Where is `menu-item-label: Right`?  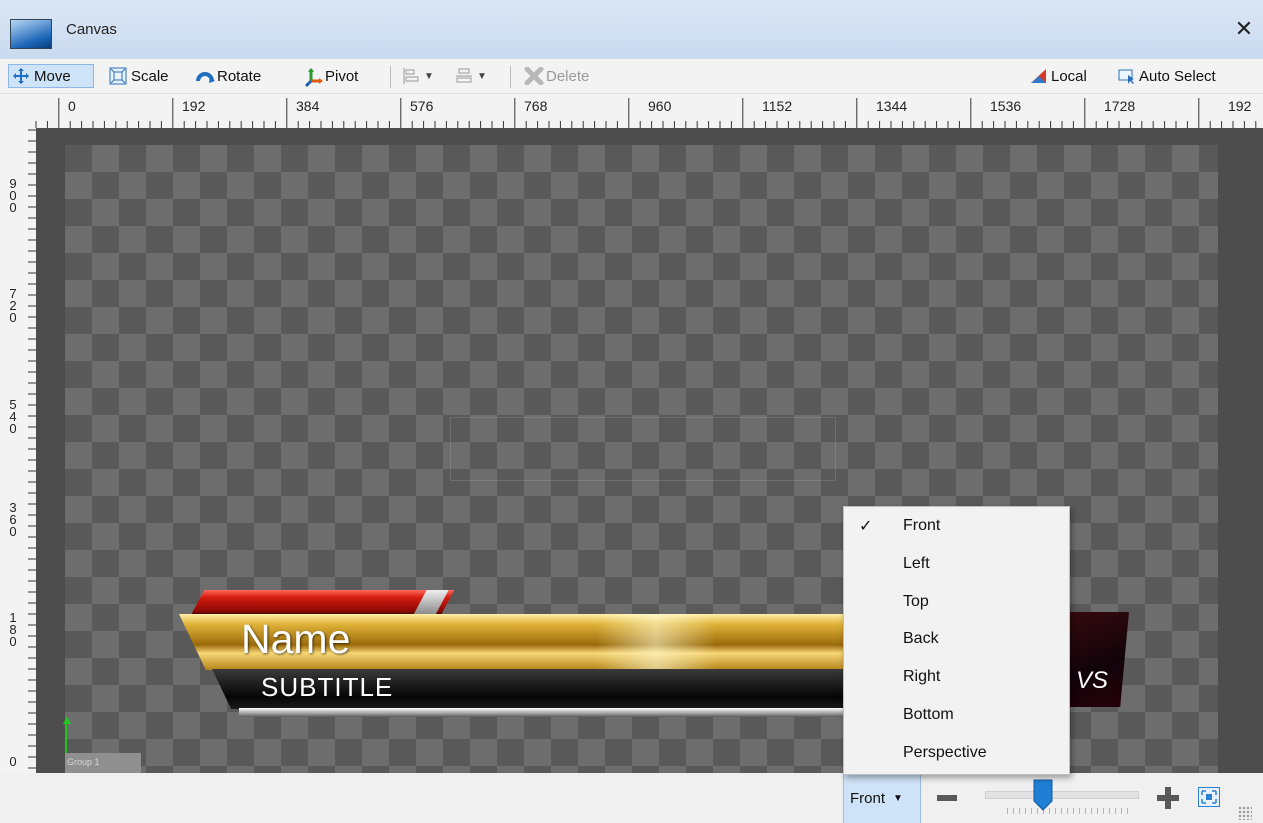 menu-item-label: Right is located at coordinates (922, 676).